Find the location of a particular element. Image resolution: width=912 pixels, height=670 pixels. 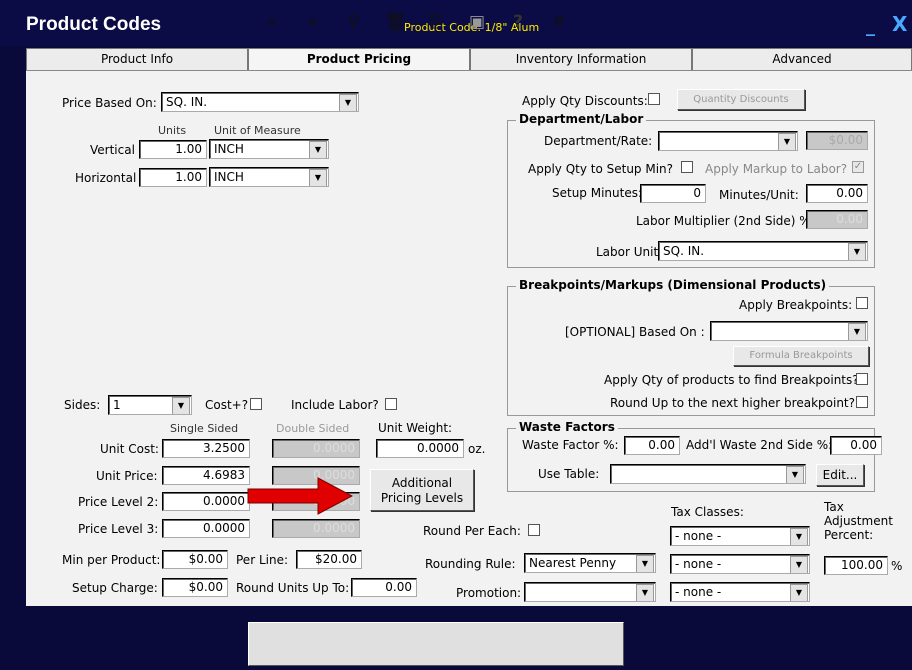

use-table-label: Use Table: is located at coordinates (569, 474).